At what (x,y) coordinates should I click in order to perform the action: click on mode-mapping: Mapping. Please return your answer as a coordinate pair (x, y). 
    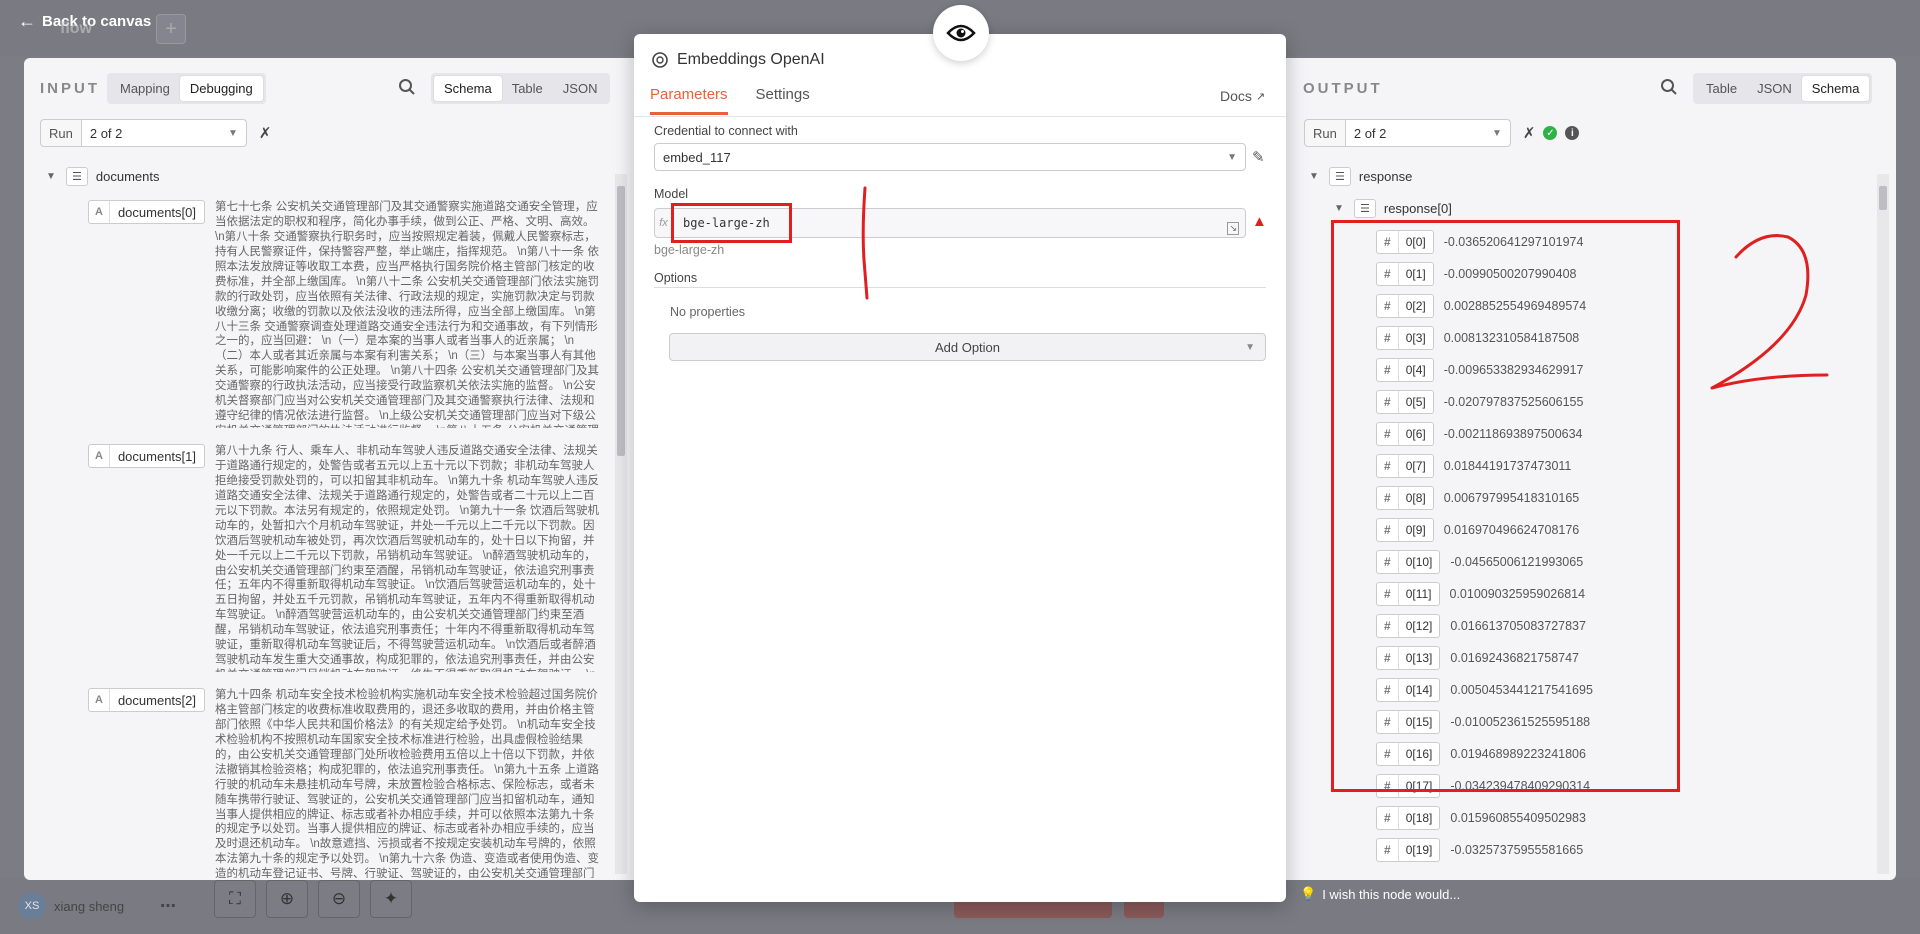
    Looking at the image, I should click on (145, 88).